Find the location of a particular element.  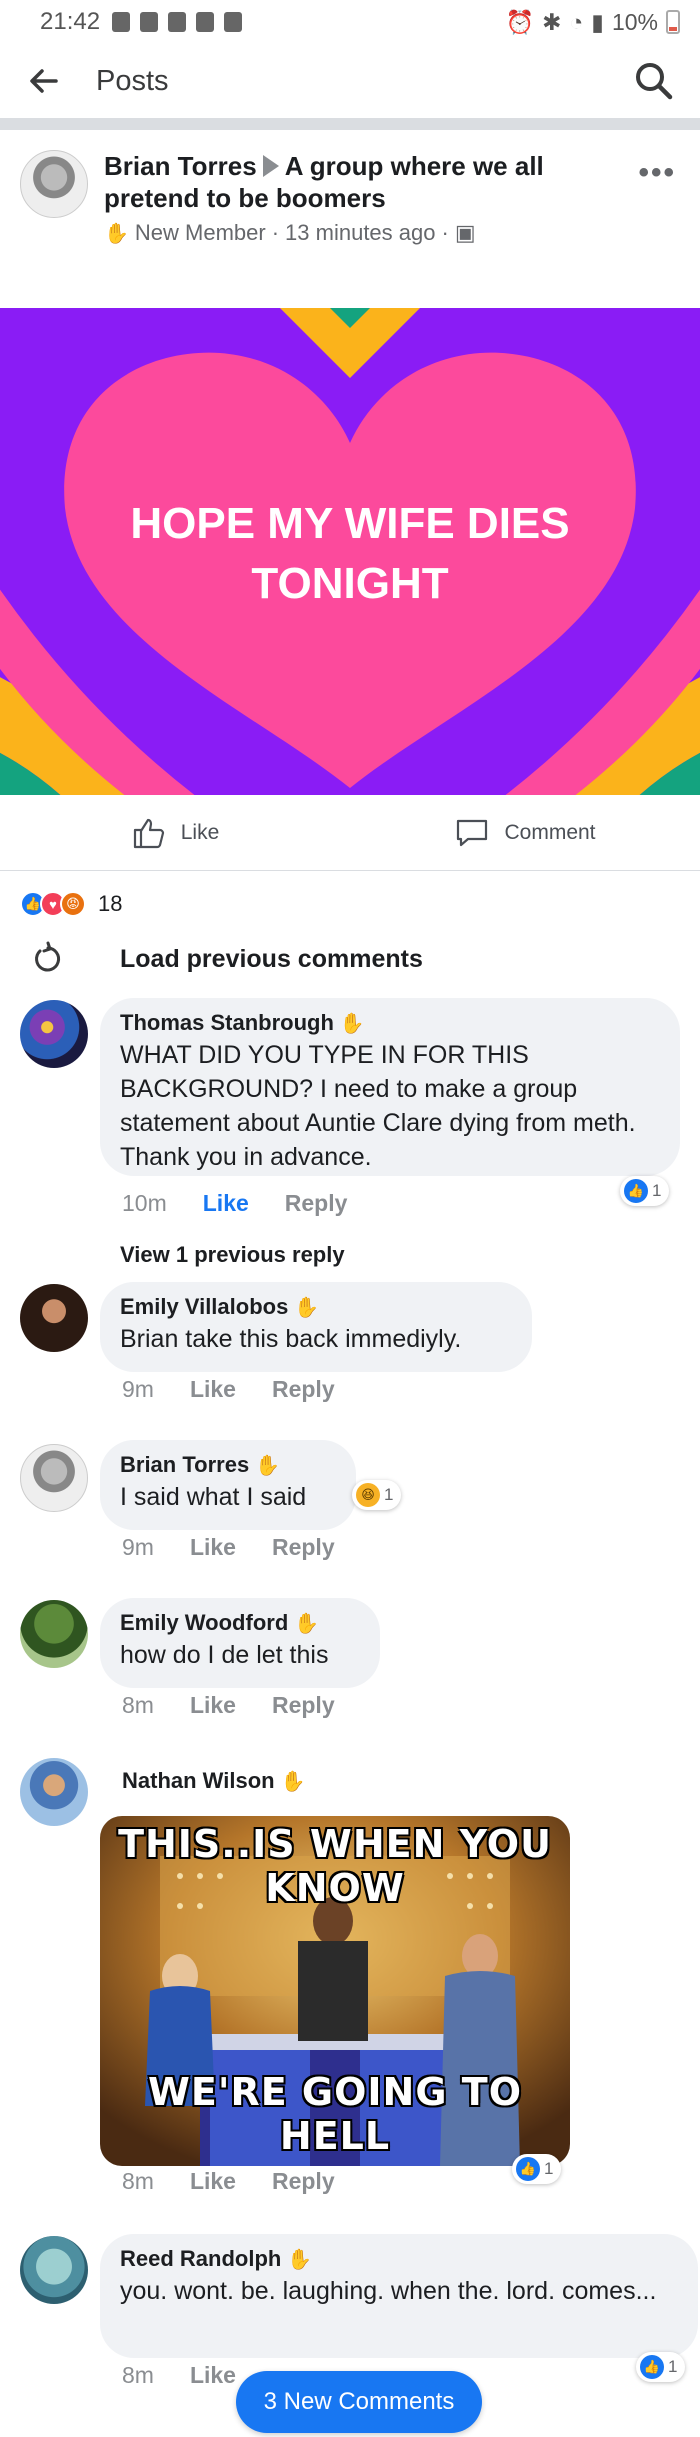

page-title: Posts is located at coordinates (132, 80).